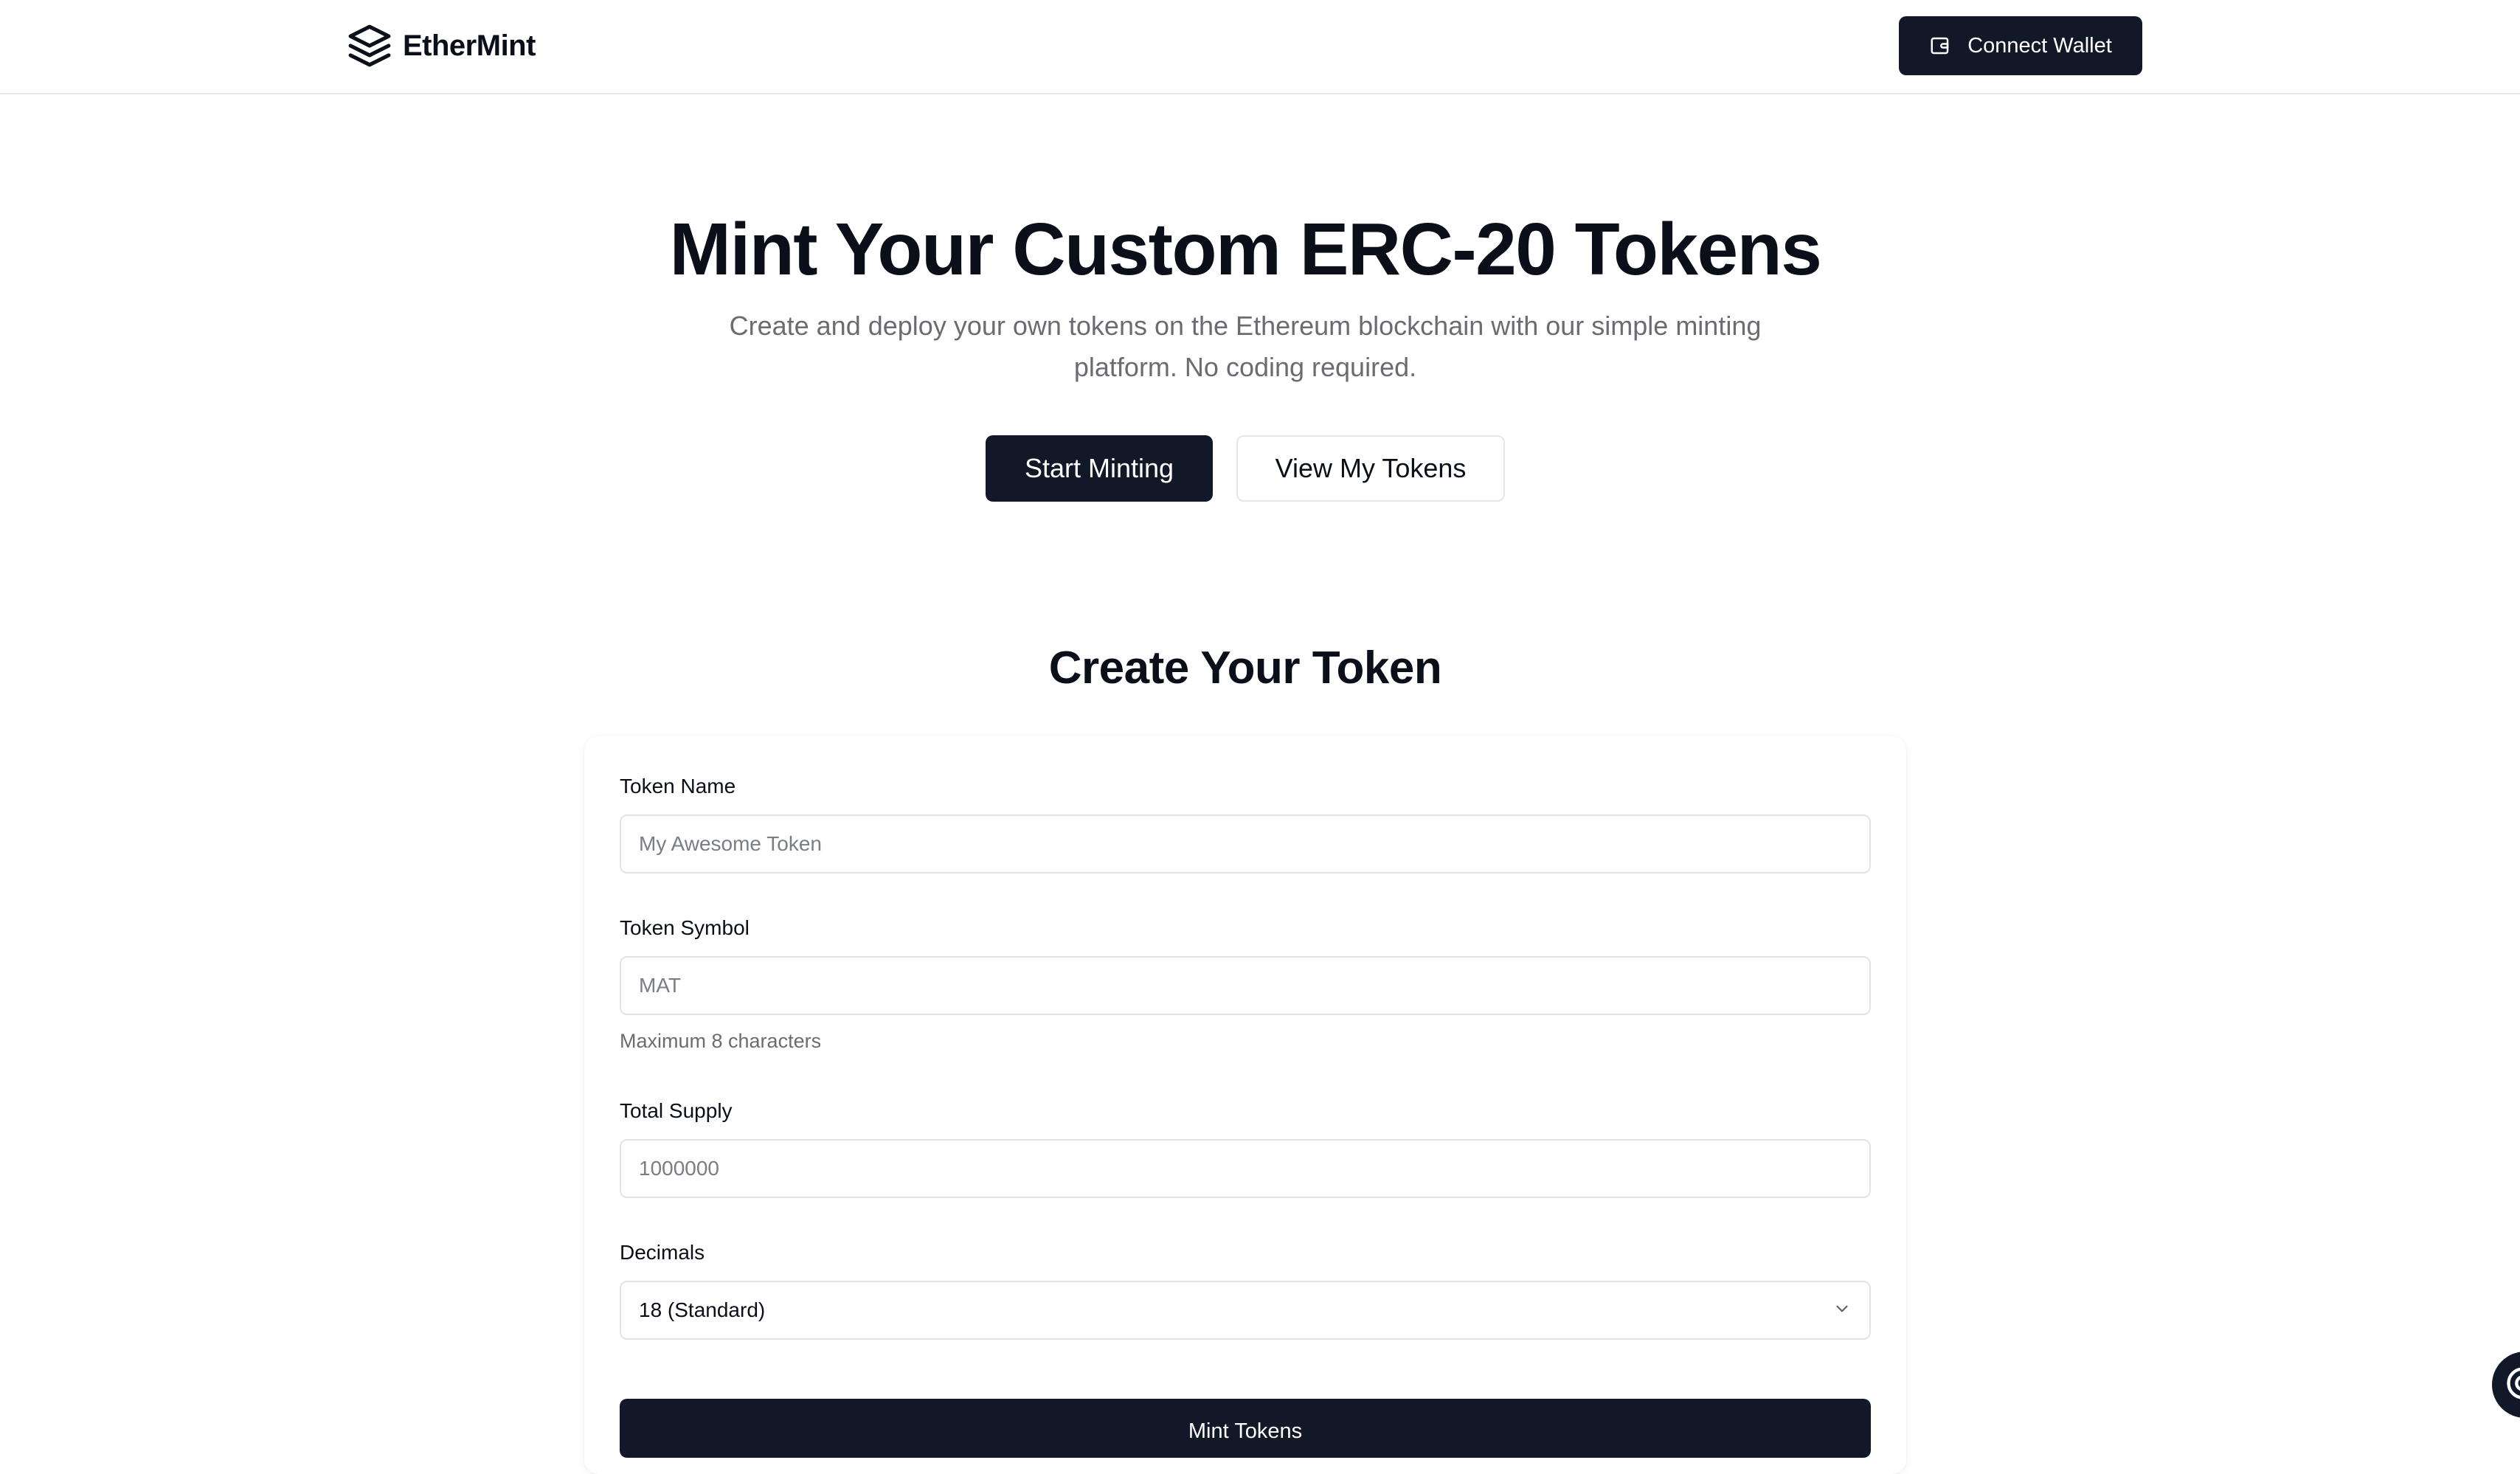  I want to click on decimals-label: Decimals, so click(663, 1252).